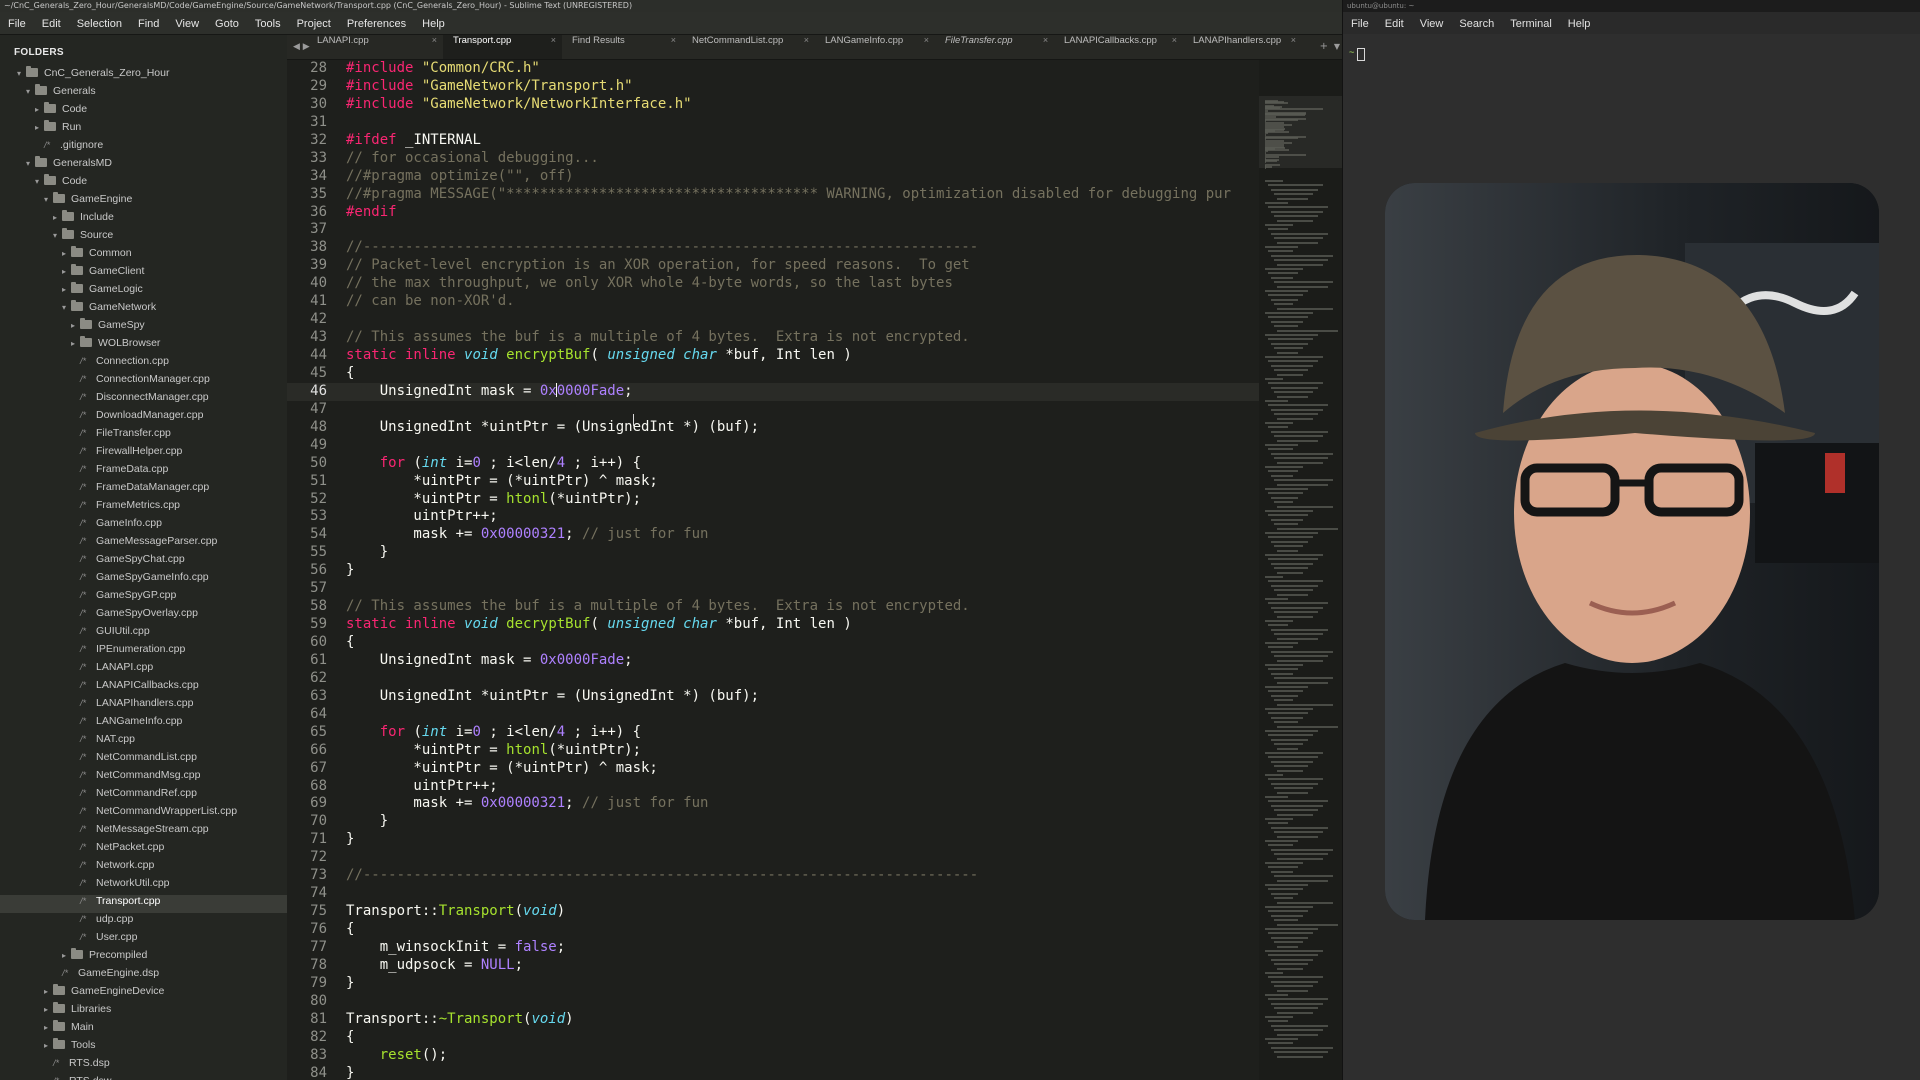 The image size is (1920, 1080). What do you see at coordinates (143, 1047) in the screenshot?
I see `sidebar-folder: ▸ Tools` at bounding box center [143, 1047].